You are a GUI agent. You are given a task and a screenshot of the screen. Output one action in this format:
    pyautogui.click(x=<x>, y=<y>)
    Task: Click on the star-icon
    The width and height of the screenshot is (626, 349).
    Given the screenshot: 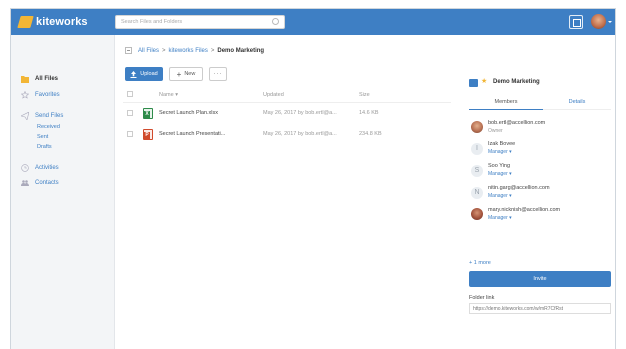 What is the action you would take?
    pyautogui.click(x=25, y=95)
    